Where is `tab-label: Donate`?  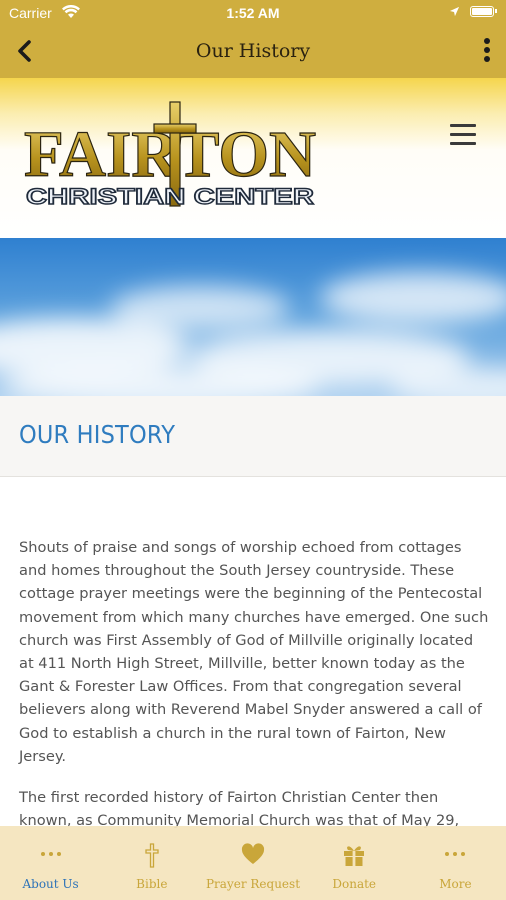 tab-label: Donate is located at coordinates (354, 884).